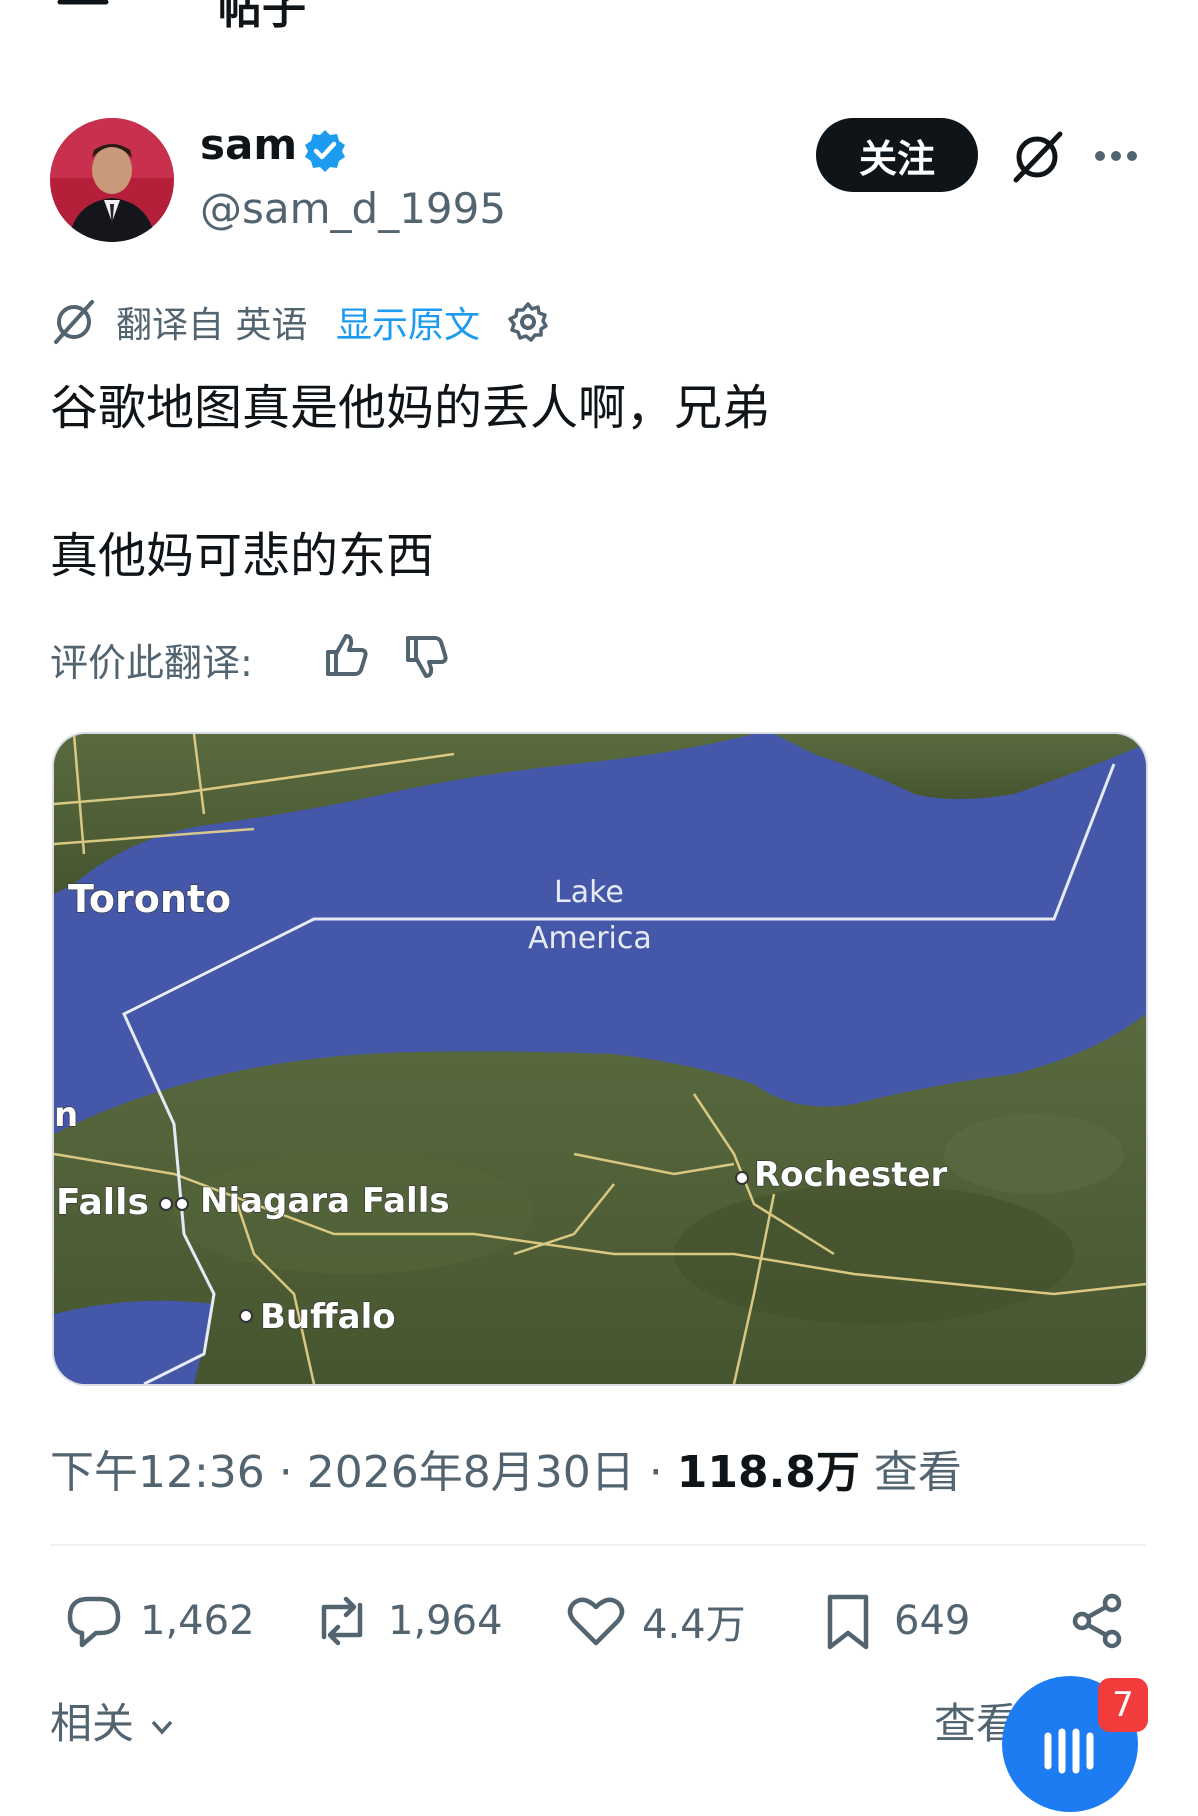  What do you see at coordinates (1116, 156) in the screenshot?
I see `more-options-icon` at bounding box center [1116, 156].